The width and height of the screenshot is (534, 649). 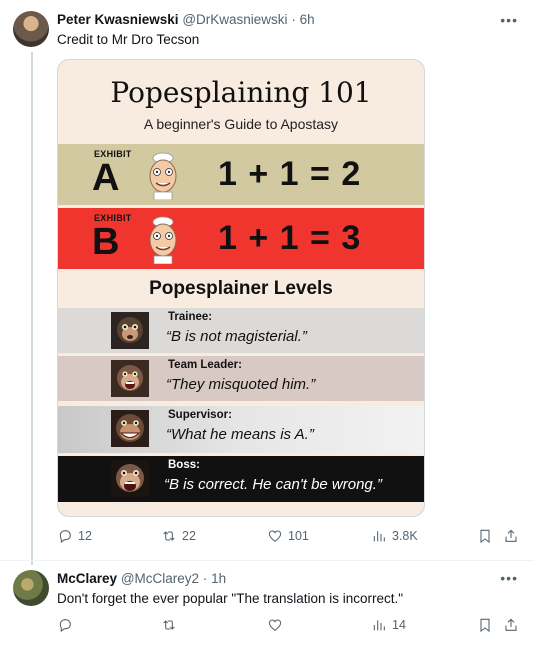 I want to click on tweet-header: McClarey @McClarey2 · 1h, so click(x=141, y=578).